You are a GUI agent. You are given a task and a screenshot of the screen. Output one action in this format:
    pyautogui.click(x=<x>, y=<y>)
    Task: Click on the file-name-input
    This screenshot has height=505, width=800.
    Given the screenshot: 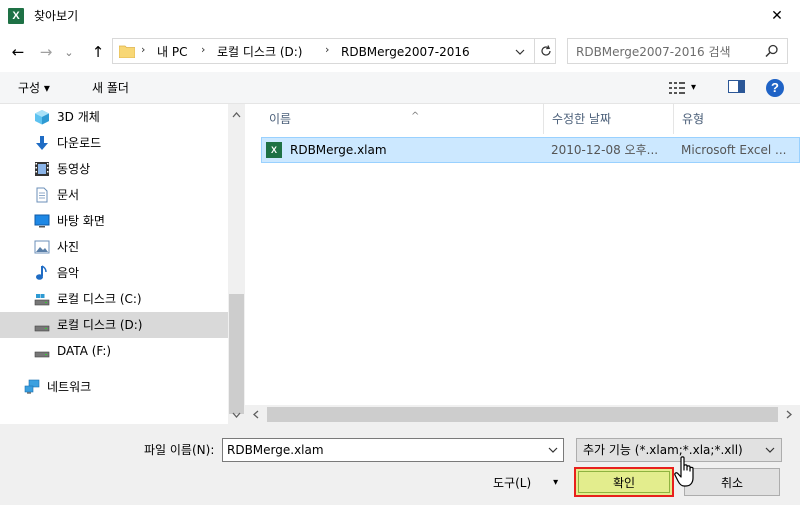 What is the action you would take?
    pyautogui.click(x=382, y=450)
    